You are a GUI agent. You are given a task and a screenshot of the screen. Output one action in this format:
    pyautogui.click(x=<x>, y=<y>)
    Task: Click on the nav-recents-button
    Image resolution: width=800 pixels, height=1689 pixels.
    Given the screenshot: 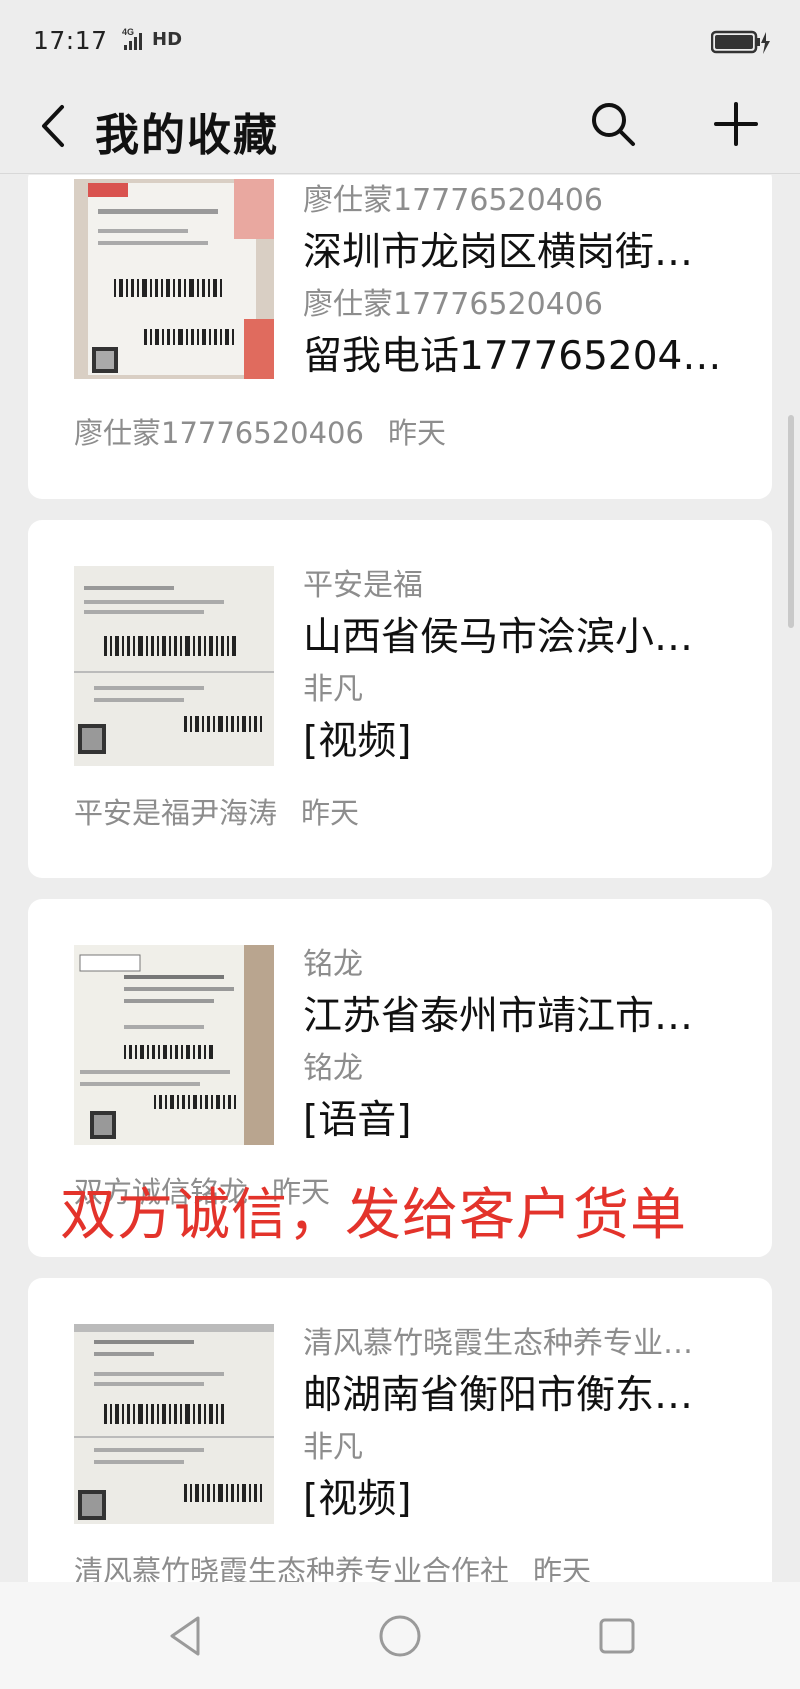 What is the action you would take?
    pyautogui.click(x=617, y=1636)
    